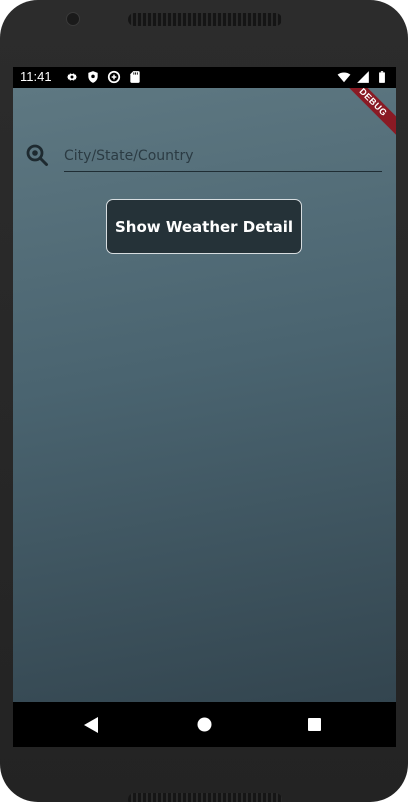  What do you see at coordinates (93, 77) in the screenshot?
I see `shield-icon` at bounding box center [93, 77].